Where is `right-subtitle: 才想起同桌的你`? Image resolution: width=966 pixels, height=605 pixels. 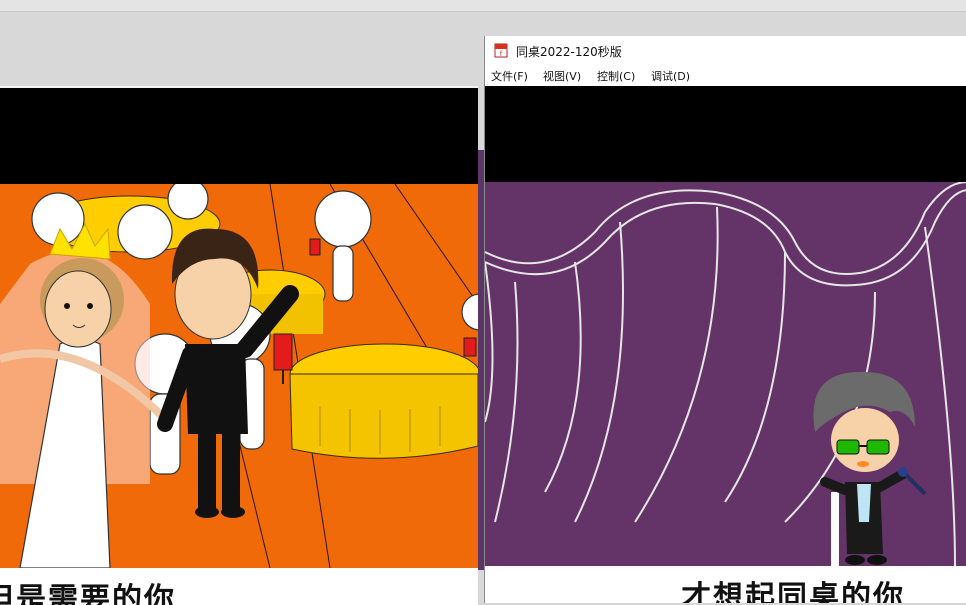 right-subtitle: 才想起同桌的你 is located at coordinates (793, 591).